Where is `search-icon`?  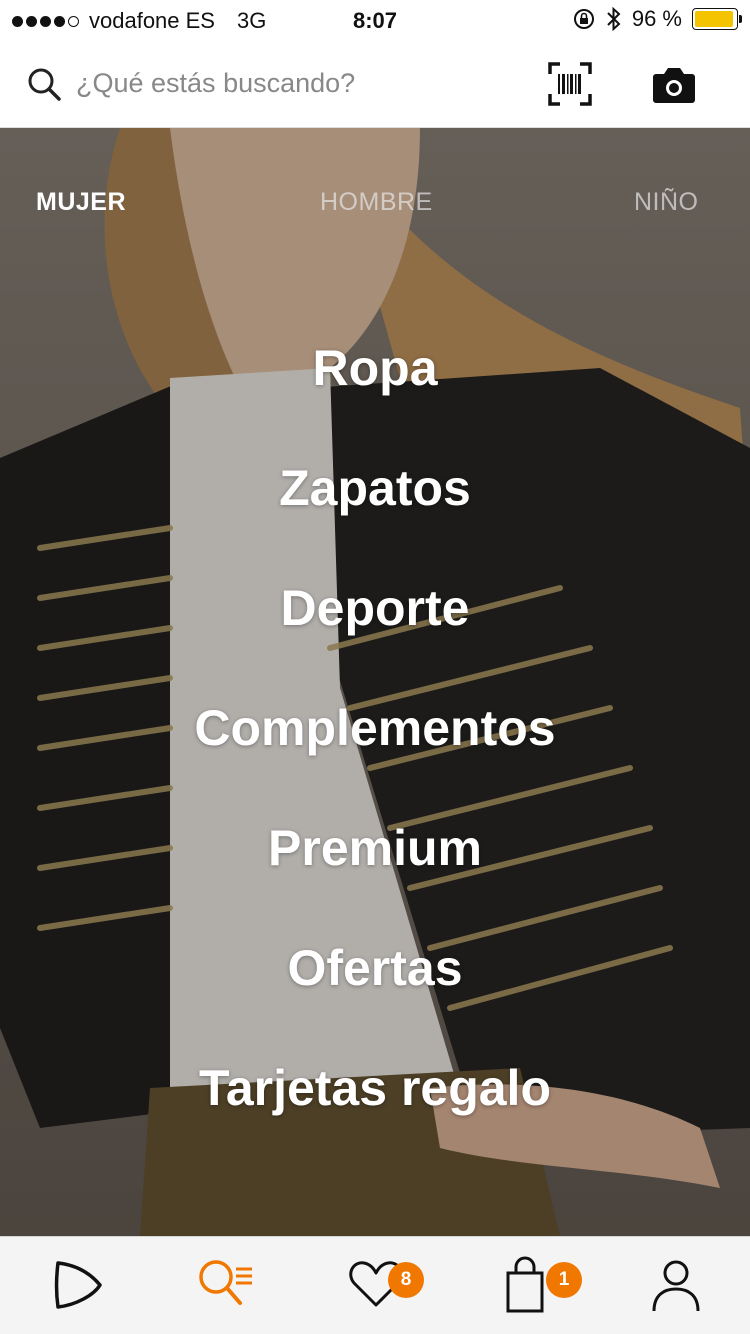 search-icon is located at coordinates (44, 84).